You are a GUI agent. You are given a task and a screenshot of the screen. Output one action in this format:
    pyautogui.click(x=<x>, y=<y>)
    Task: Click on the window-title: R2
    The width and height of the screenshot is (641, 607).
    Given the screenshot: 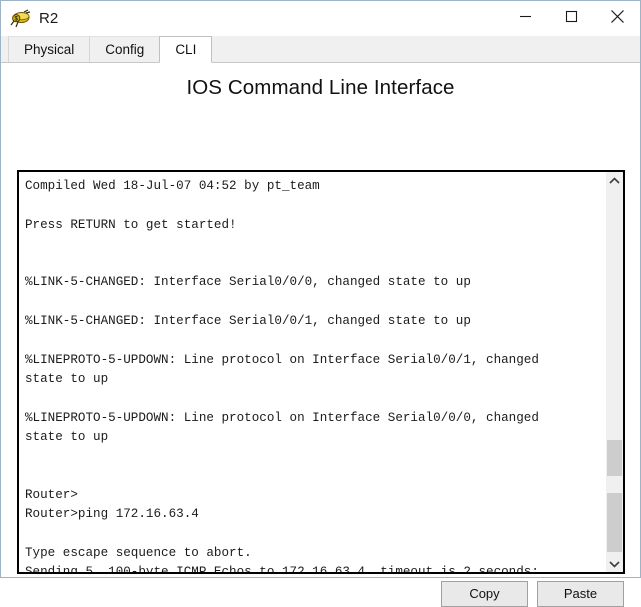 What is the action you would take?
    pyautogui.click(x=49, y=18)
    